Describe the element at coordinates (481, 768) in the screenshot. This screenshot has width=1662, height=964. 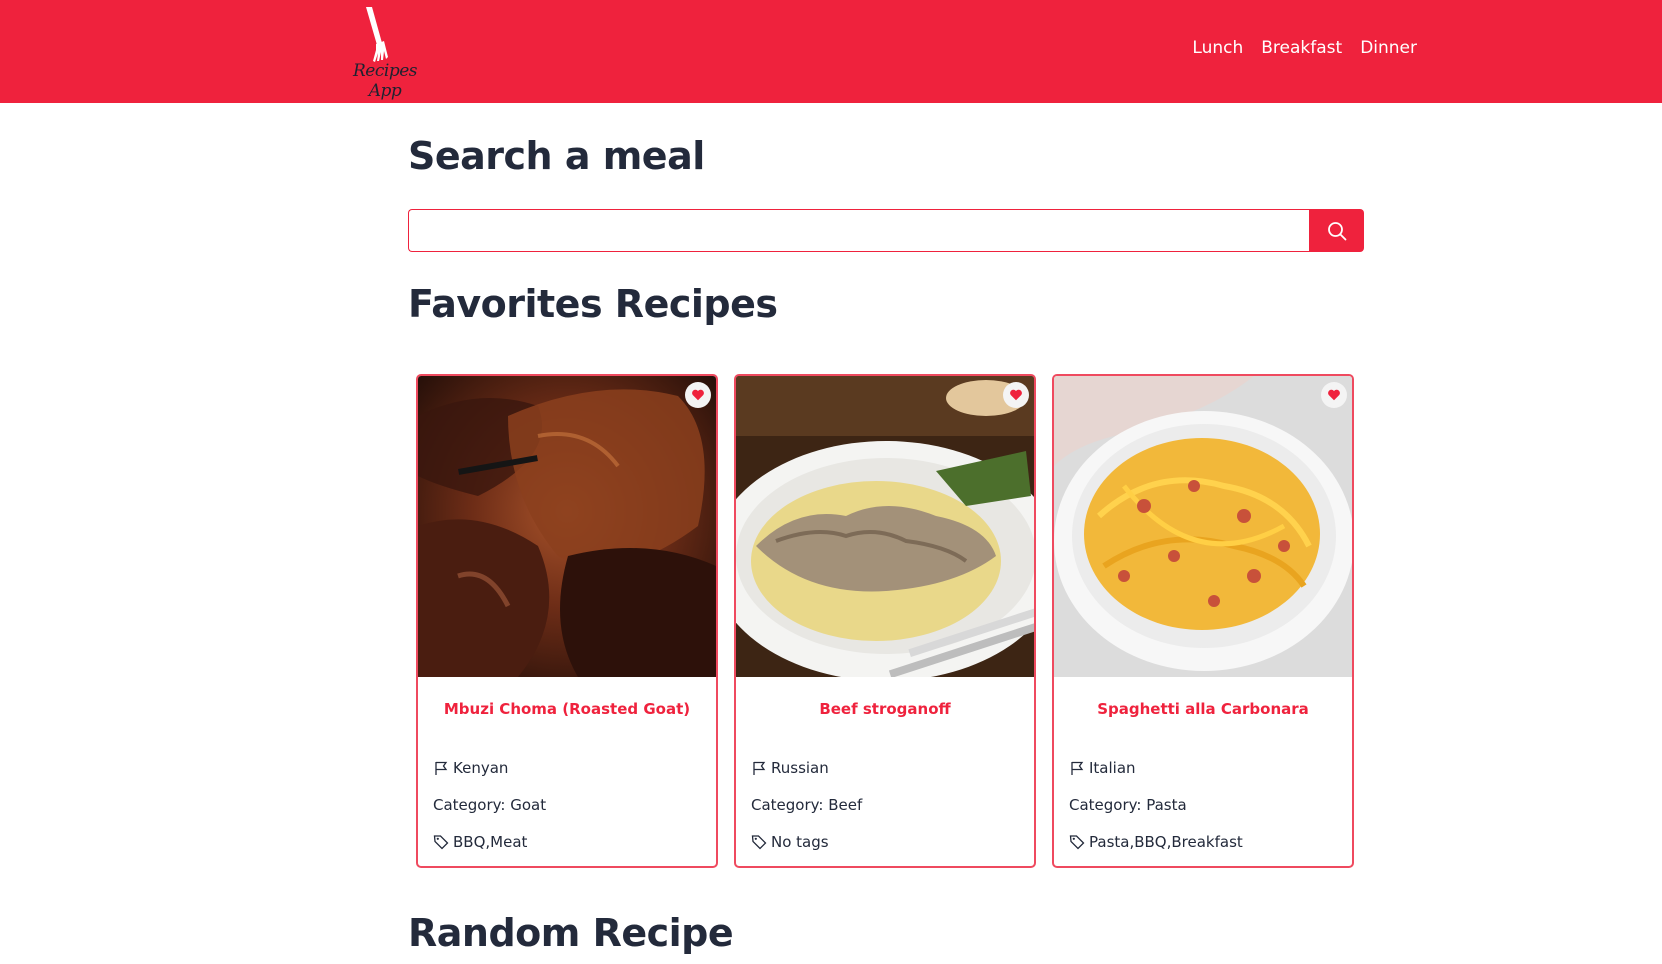
I see `recipe-area-text: Kenyan` at that location.